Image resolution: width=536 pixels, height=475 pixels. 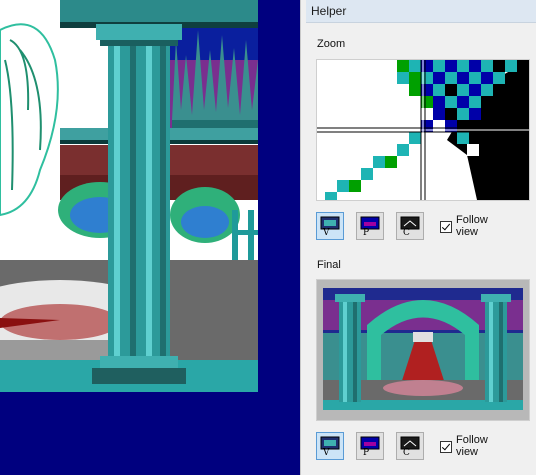 What do you see at coordinates (446, 227) in the screenshot?
I see `zoom-follow-checkbox` at bounding box center [446, 227].